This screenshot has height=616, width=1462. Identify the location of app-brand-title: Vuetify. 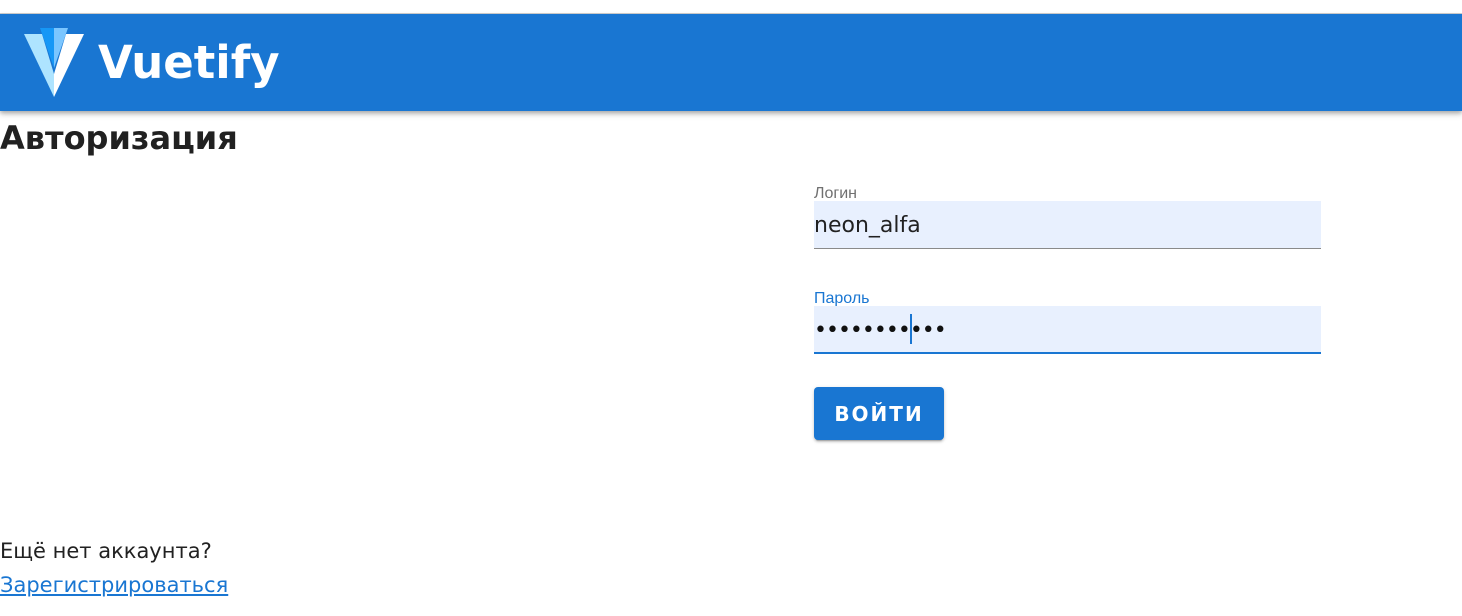
(189, 62).